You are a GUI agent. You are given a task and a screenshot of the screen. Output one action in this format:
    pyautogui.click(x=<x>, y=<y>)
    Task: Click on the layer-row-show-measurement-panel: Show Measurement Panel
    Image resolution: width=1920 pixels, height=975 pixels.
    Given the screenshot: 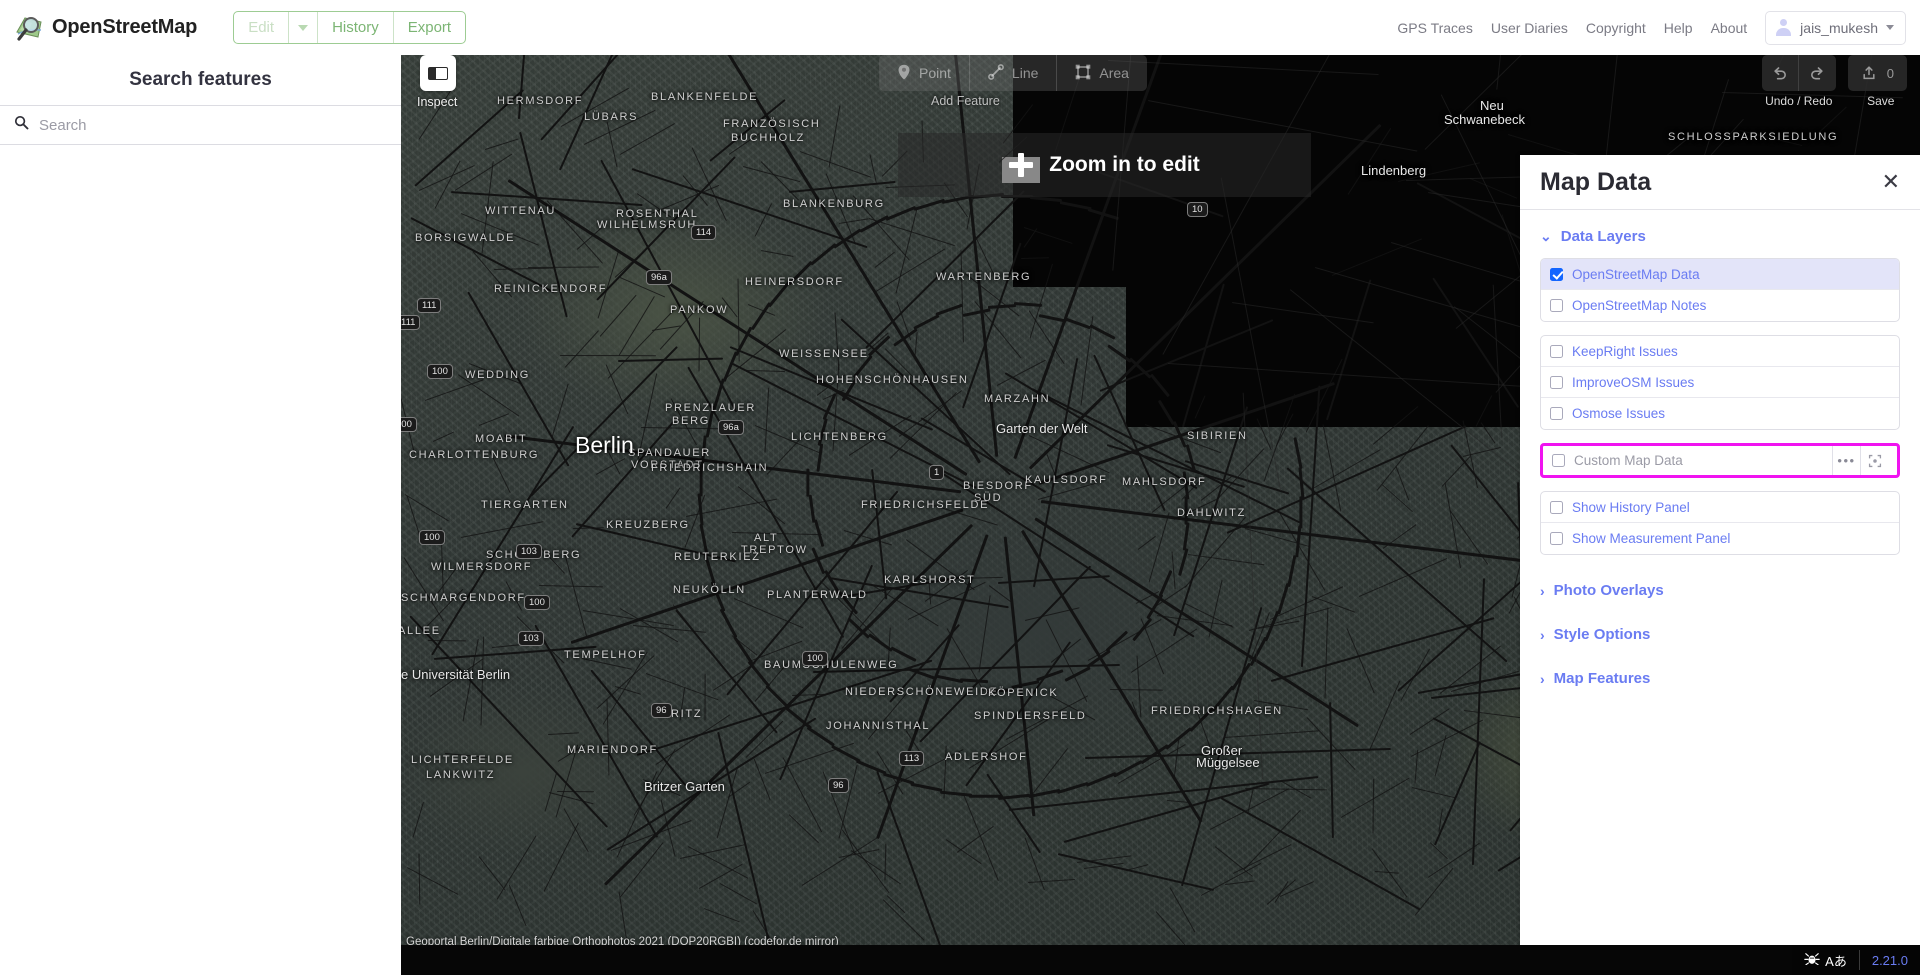 What is the action you would take?
    pyautogui.click(x=1720, y=538)
    